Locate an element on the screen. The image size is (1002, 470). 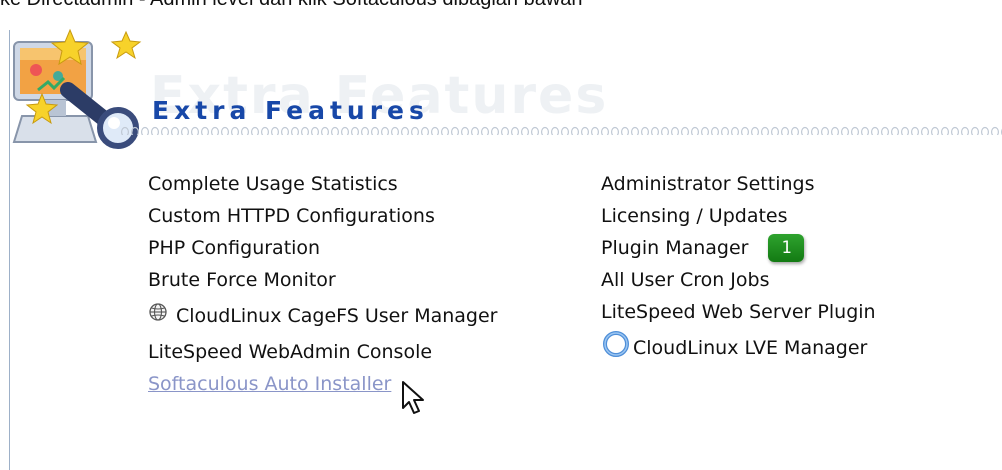
section-divider is located at coordinates (561, 129).